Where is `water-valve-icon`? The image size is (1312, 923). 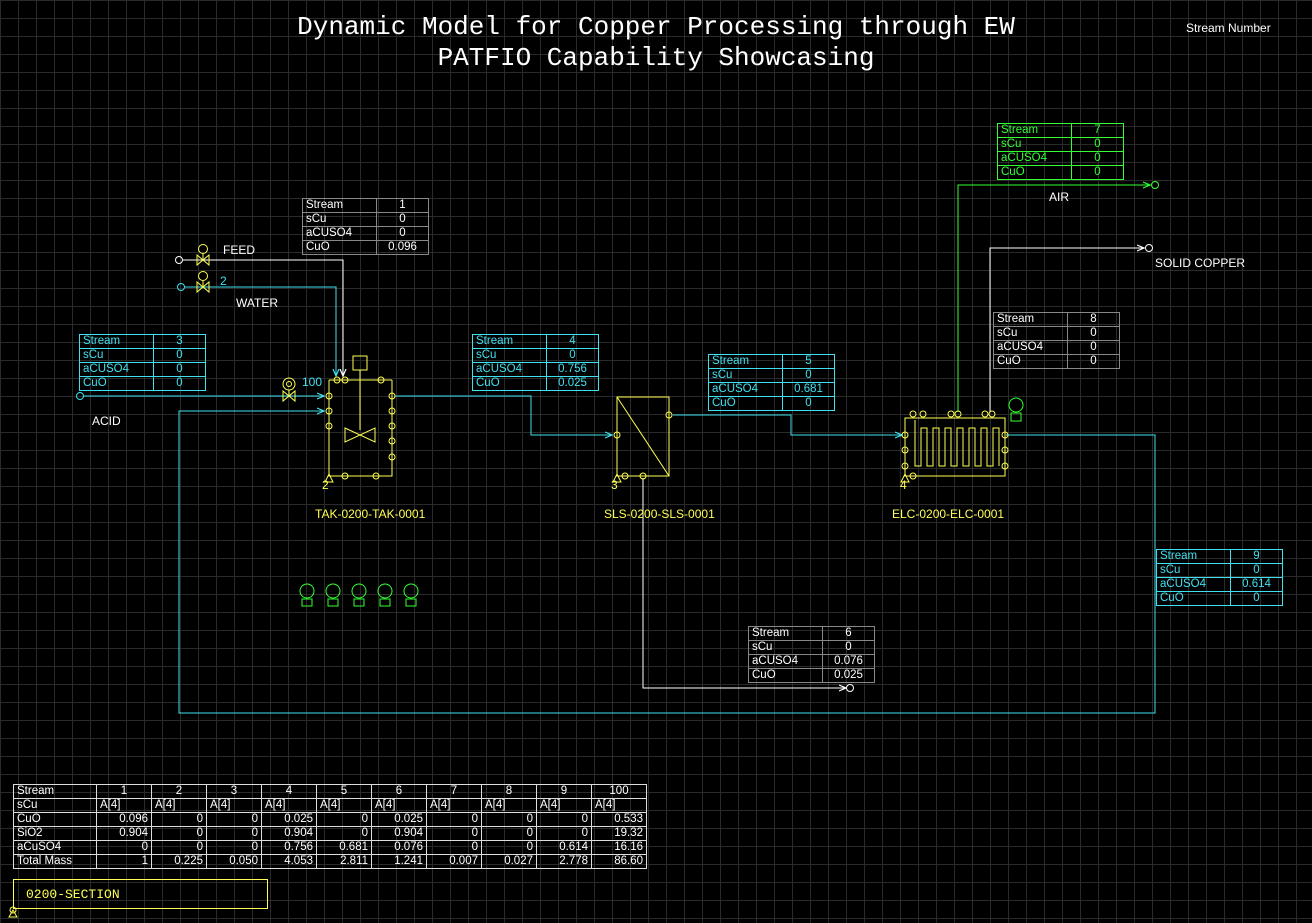 water-valve-icon is located at coordinates (203, 282).